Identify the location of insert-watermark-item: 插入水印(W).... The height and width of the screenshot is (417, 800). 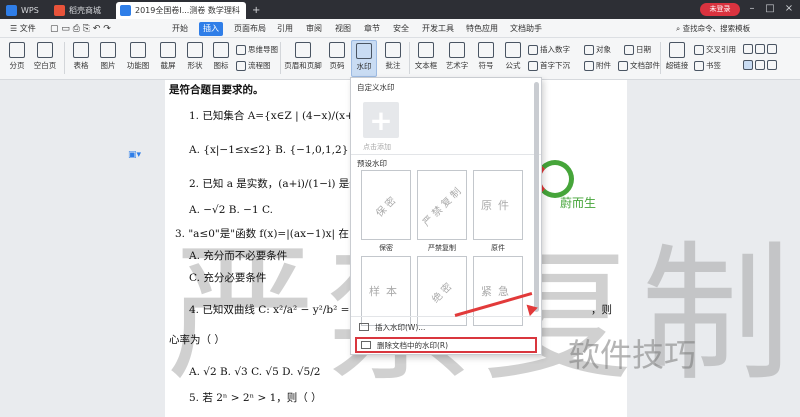
(446, 327).